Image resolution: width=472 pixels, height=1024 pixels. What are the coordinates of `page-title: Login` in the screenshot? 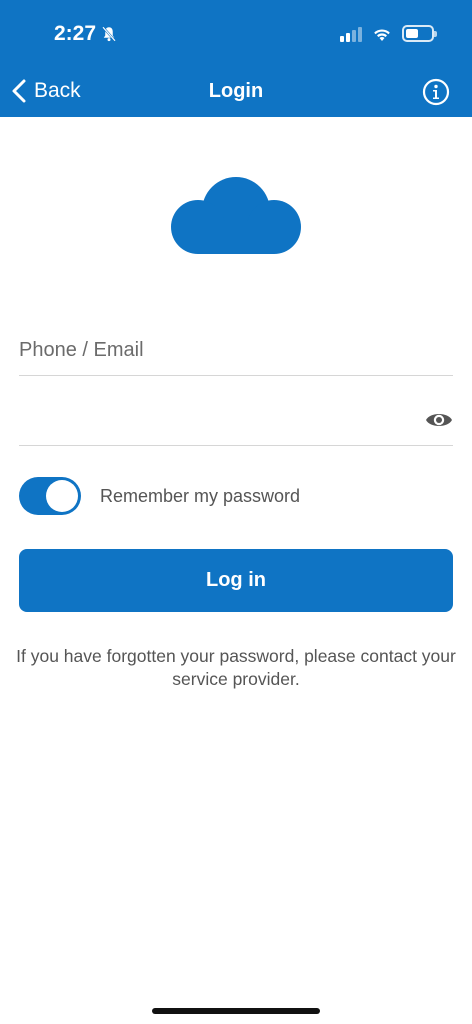 It's located at (236, 91).